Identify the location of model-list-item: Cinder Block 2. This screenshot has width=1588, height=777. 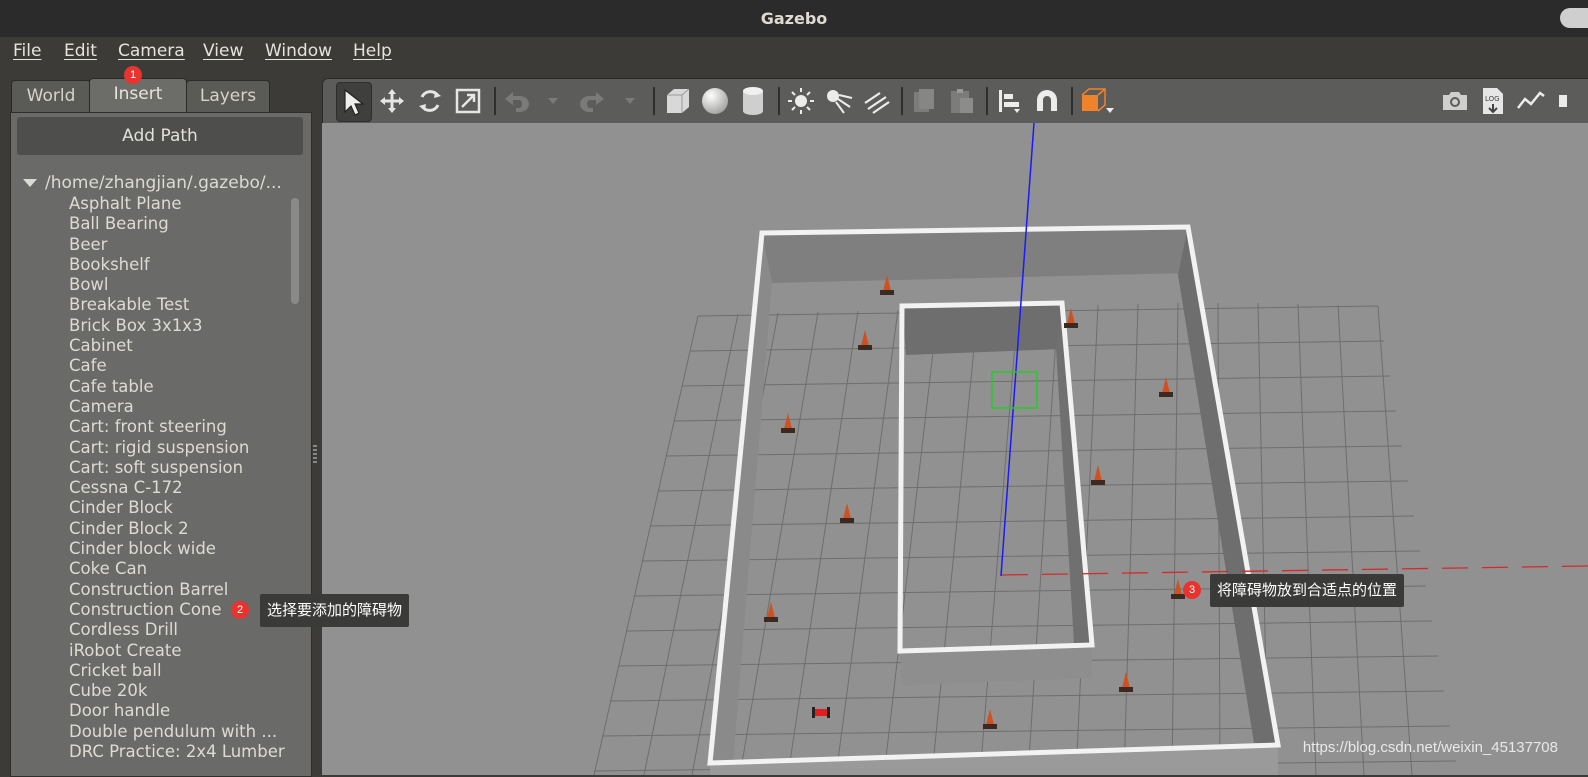
(177, 529).